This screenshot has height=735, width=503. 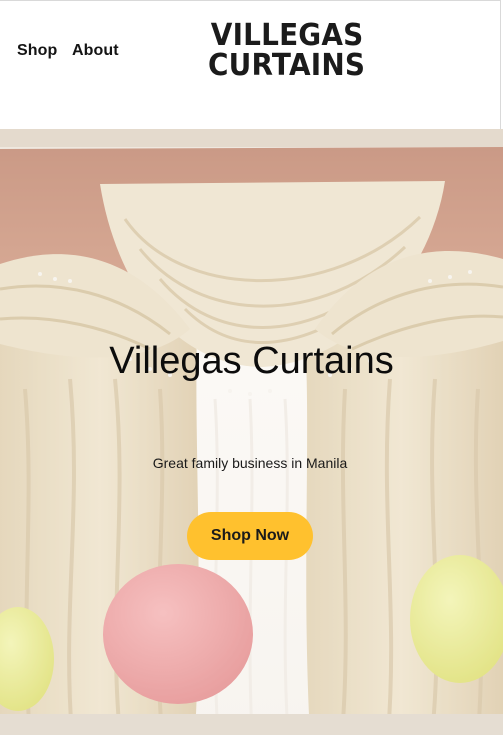 I want to click on brand-logo: VILLEGAS CURTAINS, so click(x=301, y=53).